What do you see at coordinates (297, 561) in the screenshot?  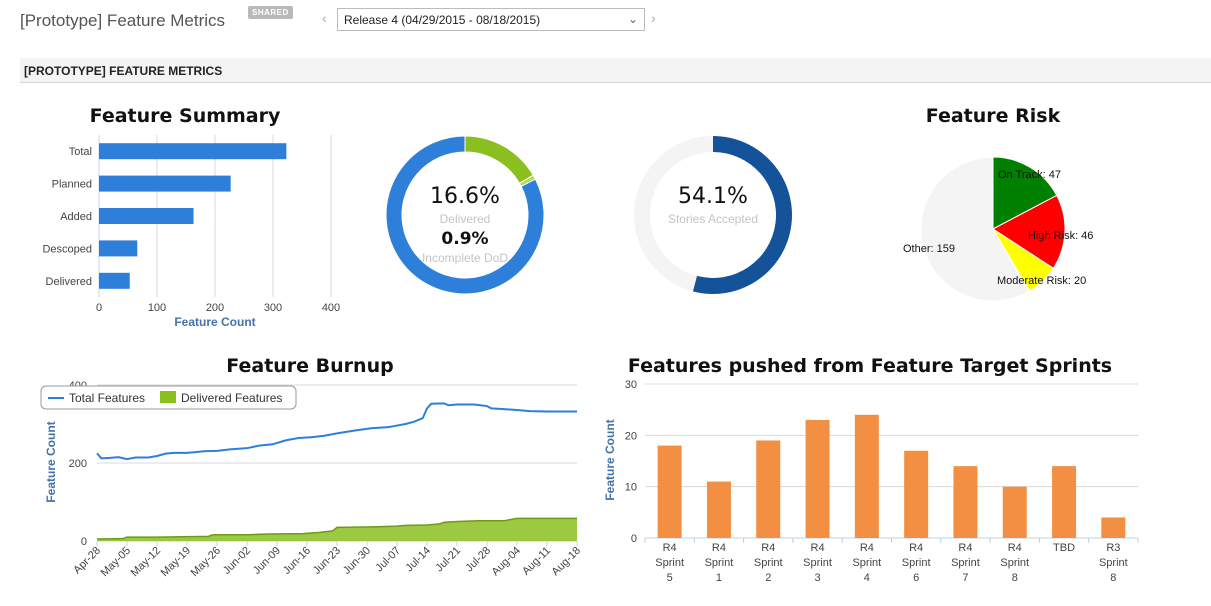 I see `burnup-x-tick-label: Jun-16` at bounding box center [297, 561].